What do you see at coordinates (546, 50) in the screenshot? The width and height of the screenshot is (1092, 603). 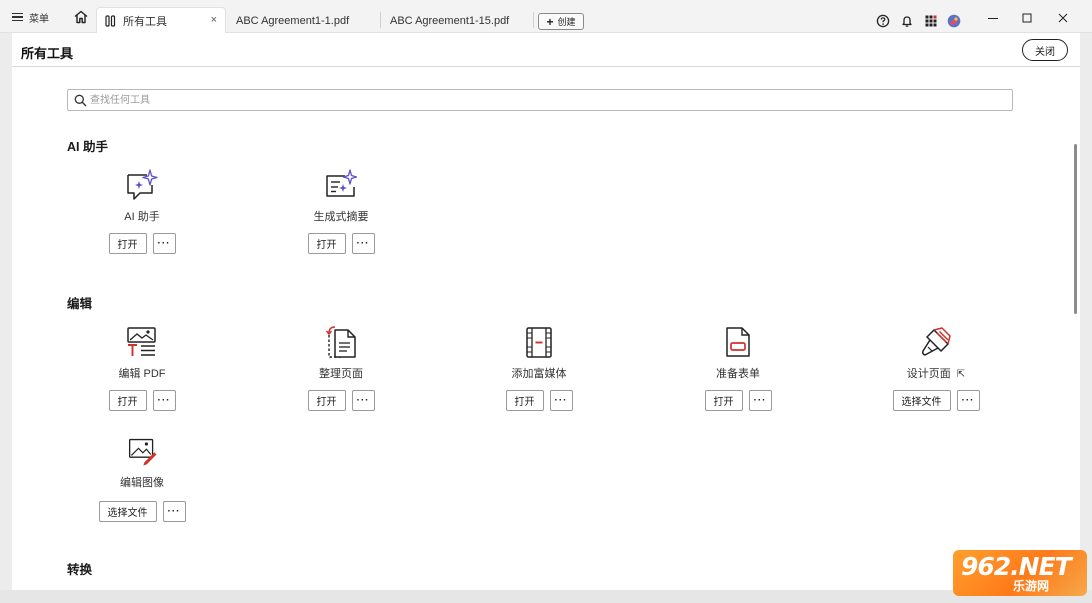 I see `tools-header: 所有工具 关闭` at bounding box center [546, 50].